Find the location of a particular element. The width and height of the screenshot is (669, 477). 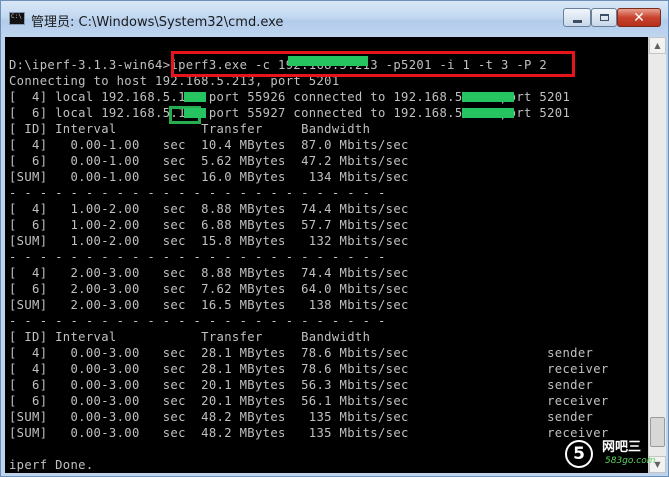

console-line: iperf Done. is located at coordinates (51, 465).